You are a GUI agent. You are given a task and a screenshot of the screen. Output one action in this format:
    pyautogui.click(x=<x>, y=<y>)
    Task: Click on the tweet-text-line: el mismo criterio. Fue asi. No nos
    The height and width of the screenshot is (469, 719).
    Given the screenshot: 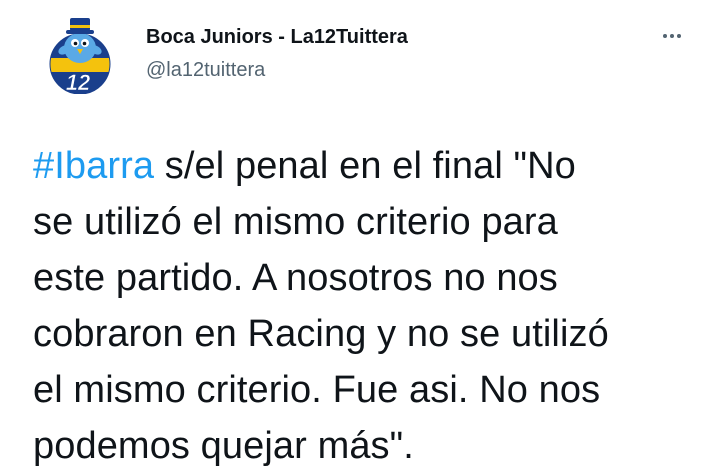 What is the action you would take?
    pyautogui.click(x=317, y=390)
    